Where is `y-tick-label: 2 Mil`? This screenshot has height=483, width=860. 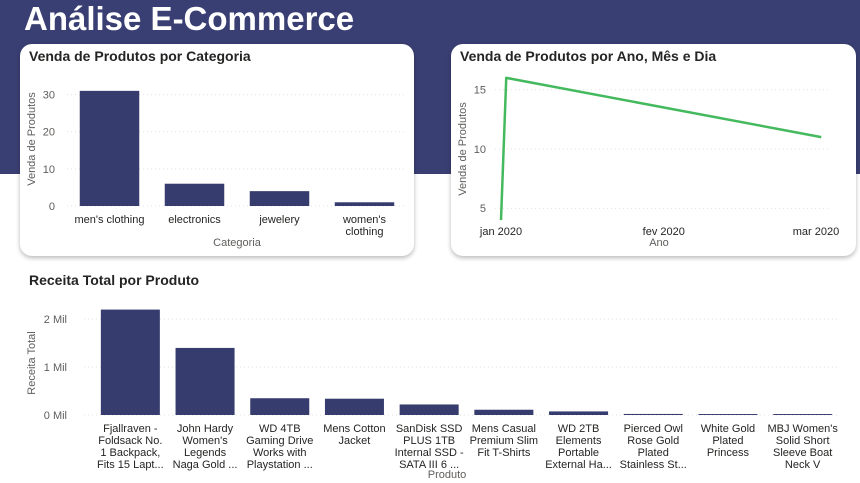
y-tick-label: 2 Mil is located at coordinates (55, 320).